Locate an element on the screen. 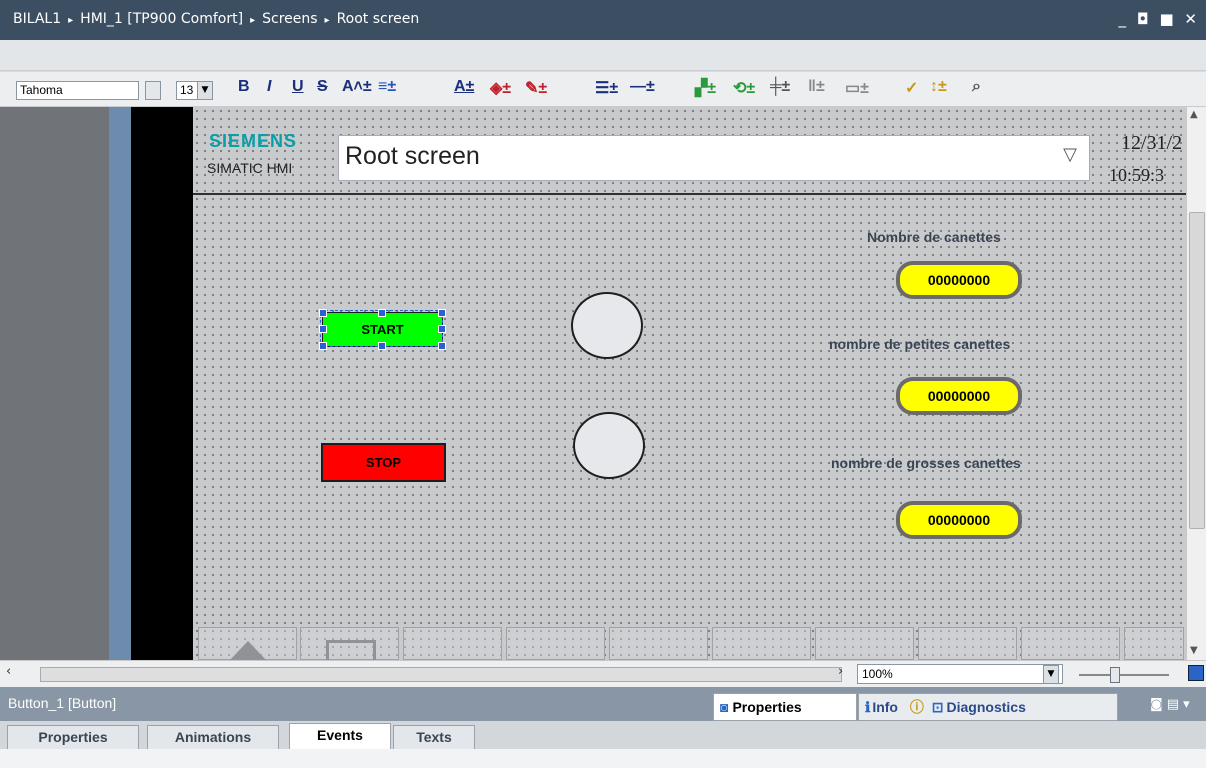  info-diagnostics-tabs: ℹ Info ⓘ ⊡ Diagnostics is located at coordinates (988, 707).